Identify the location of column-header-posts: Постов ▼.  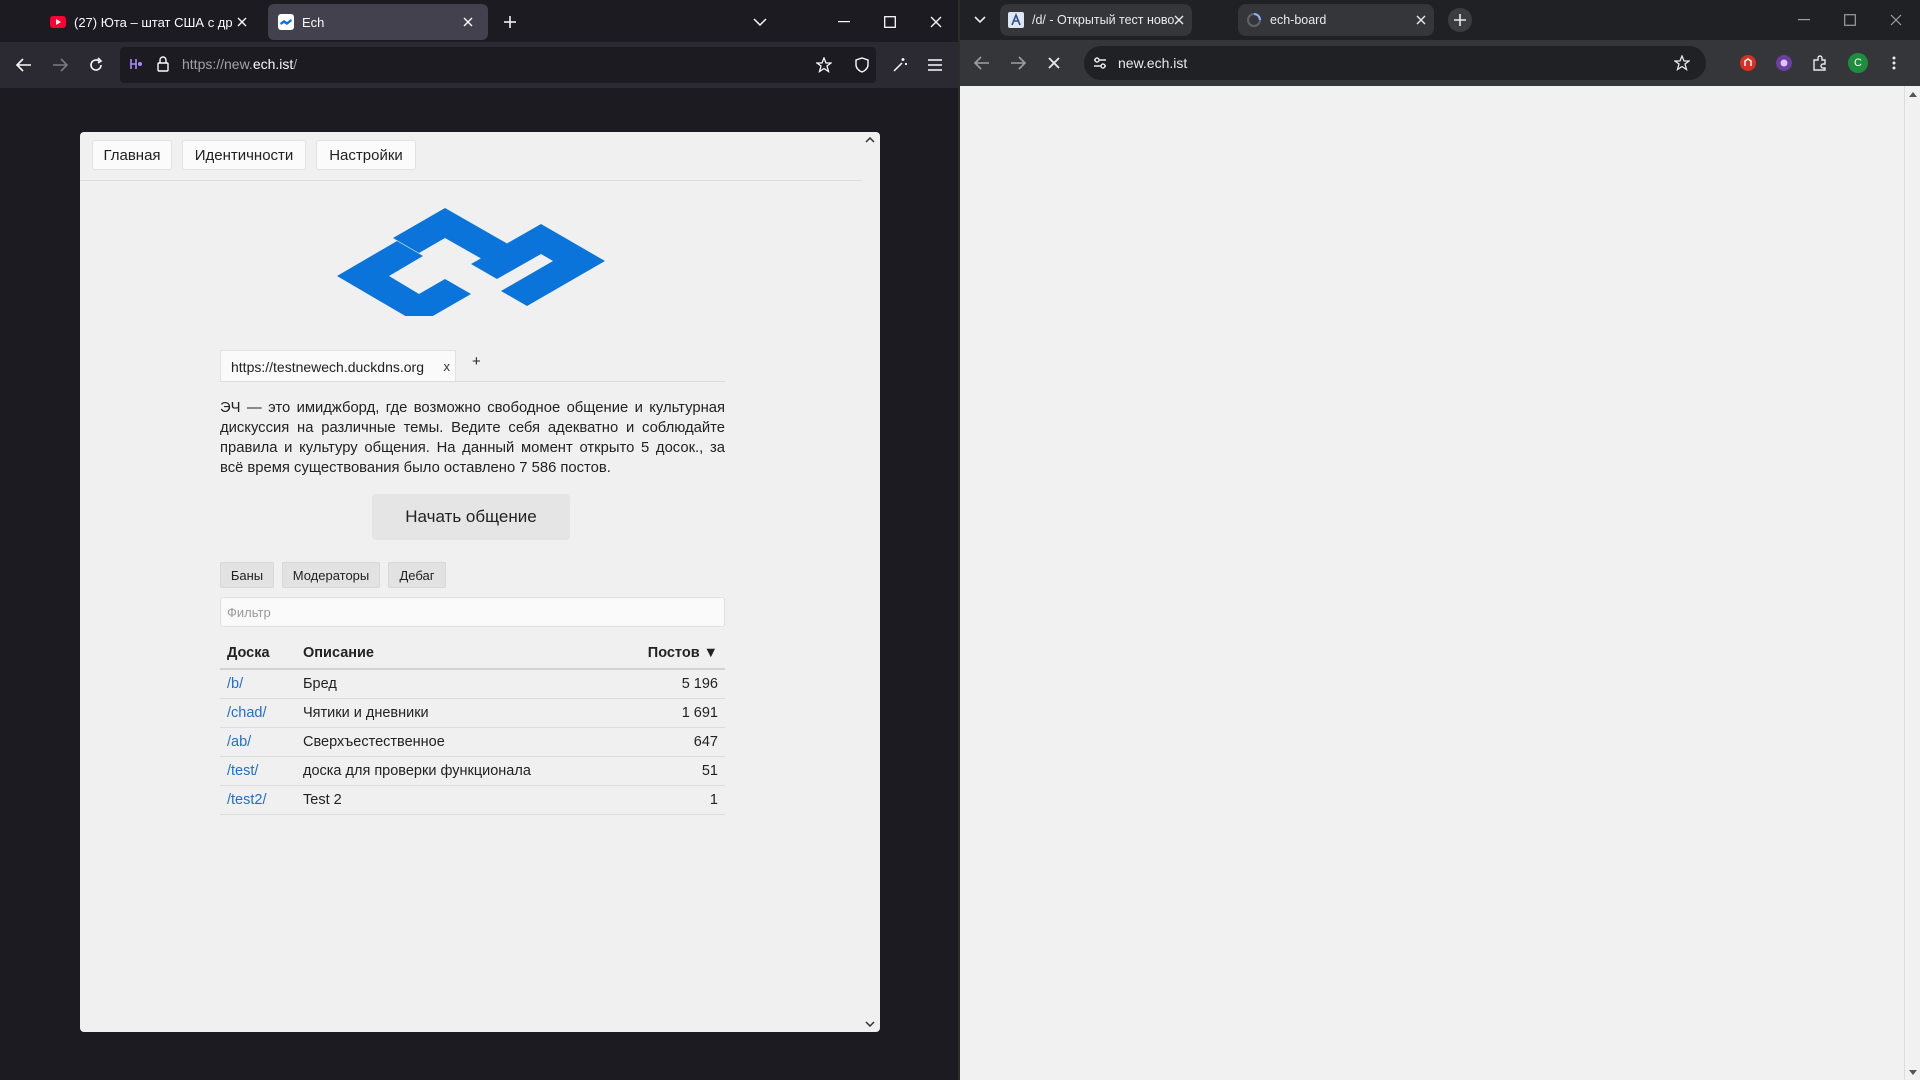
(669, 654).